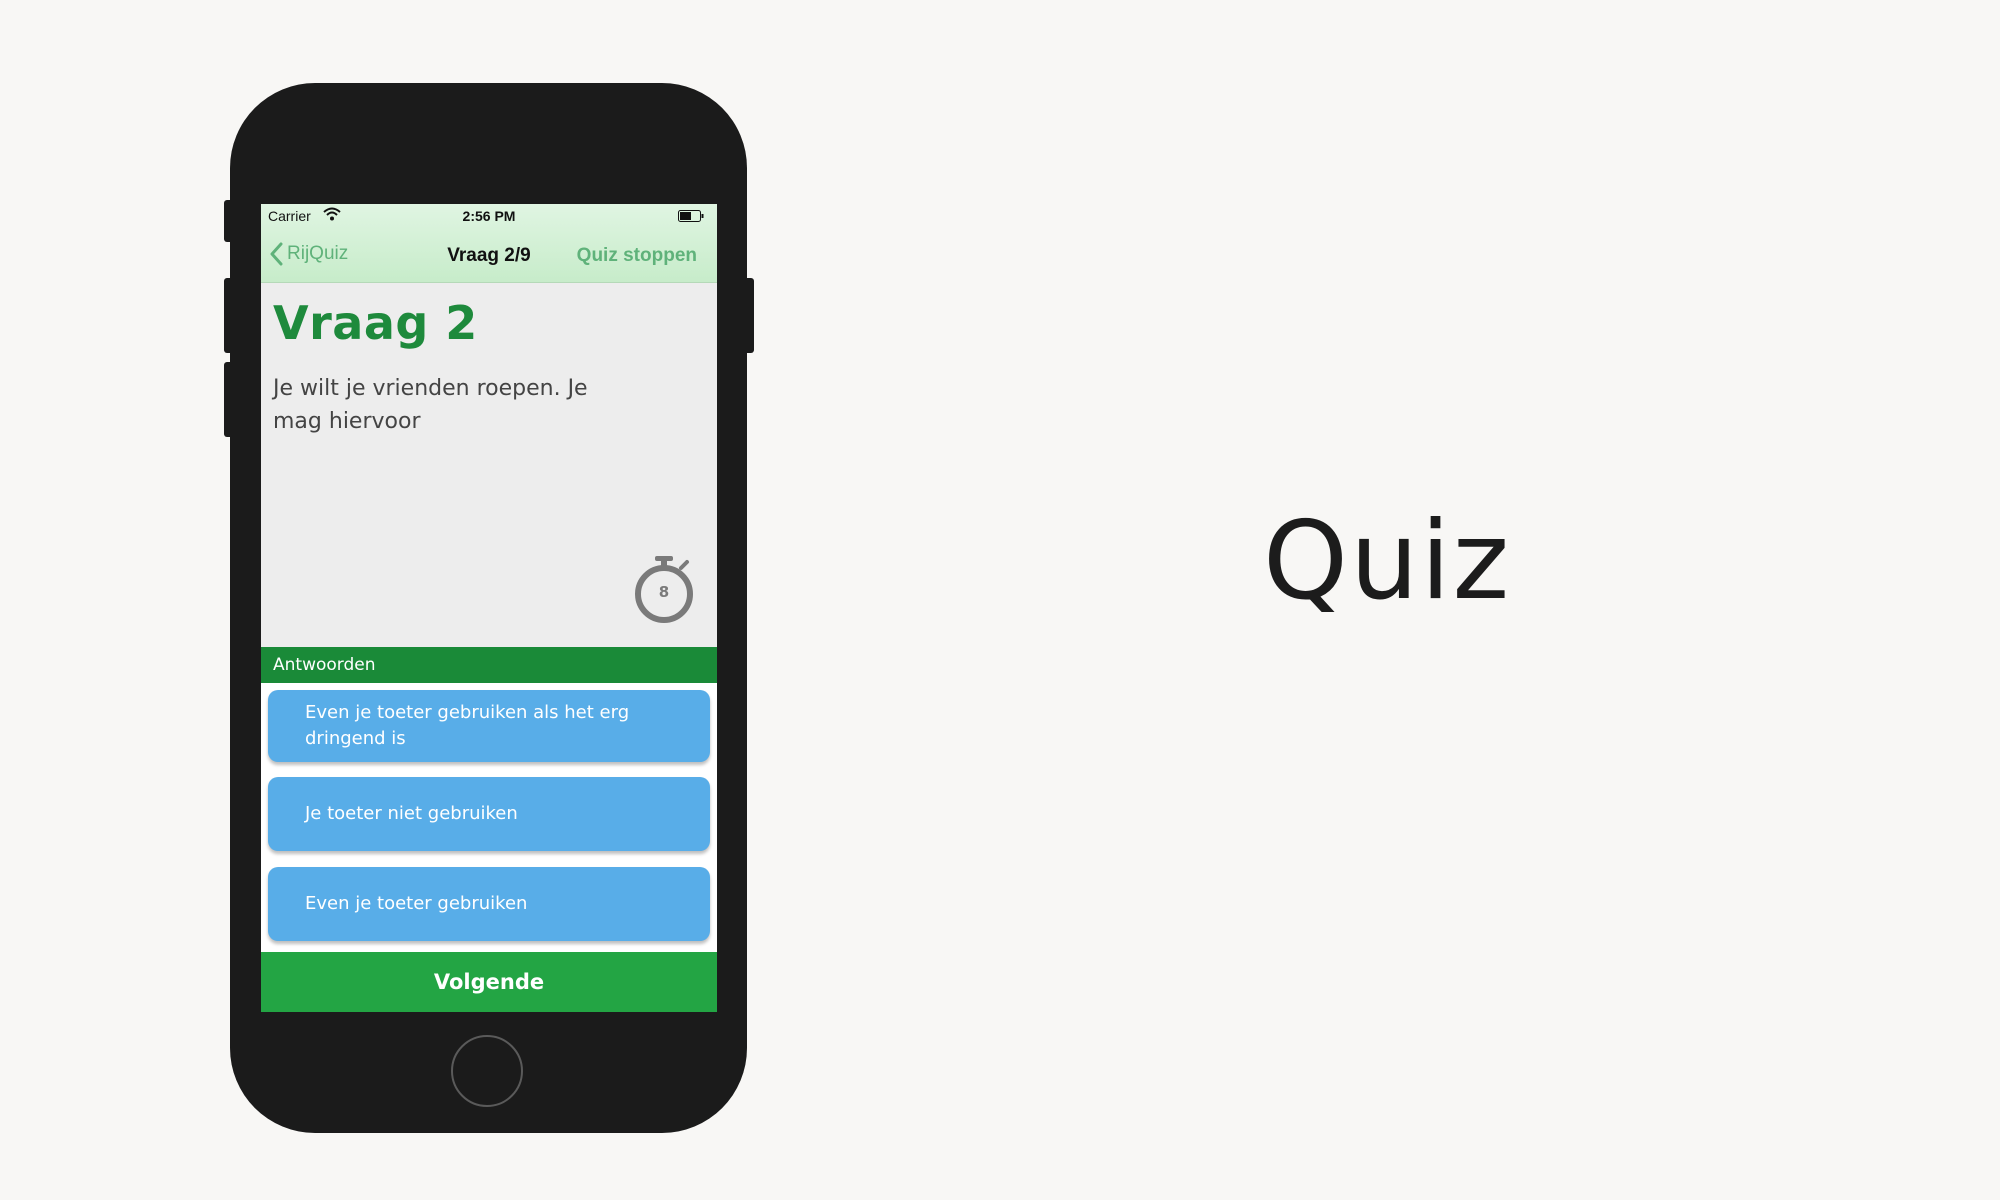  What do you see at coordinates (487, 1071) in the screenshot?
I see `home-button` at bounding box center [487, 1071].